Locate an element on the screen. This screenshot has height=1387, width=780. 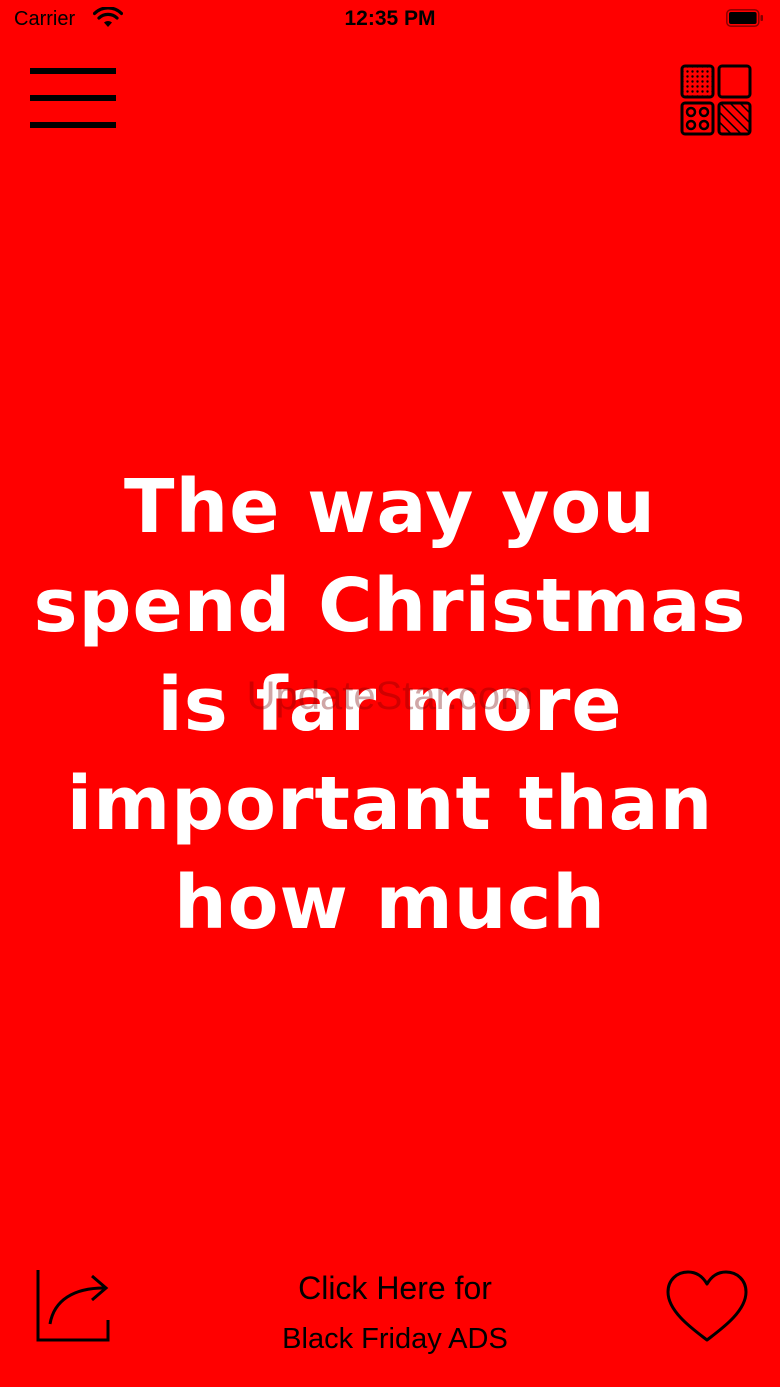
status-time: 12:35 PM is located at coordinates (390, 18).